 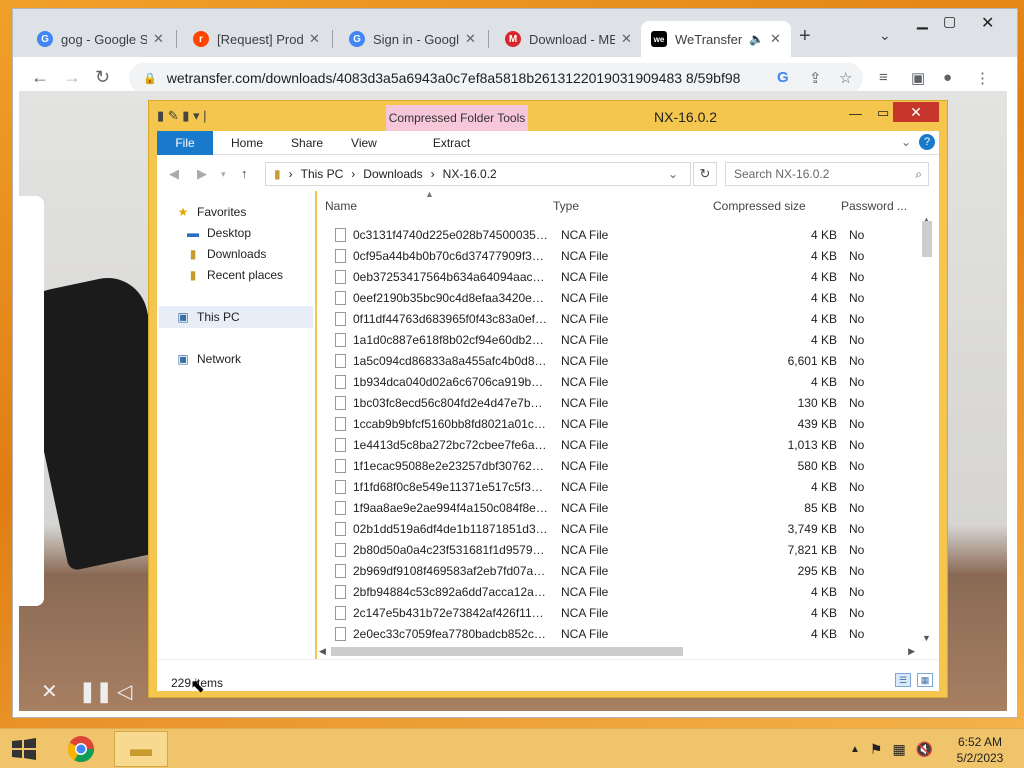 What do you see at coordinates (924, 749) in the screenshot?
I see `volume-muted-icon: 🔇` at bounding box center [924, 749].